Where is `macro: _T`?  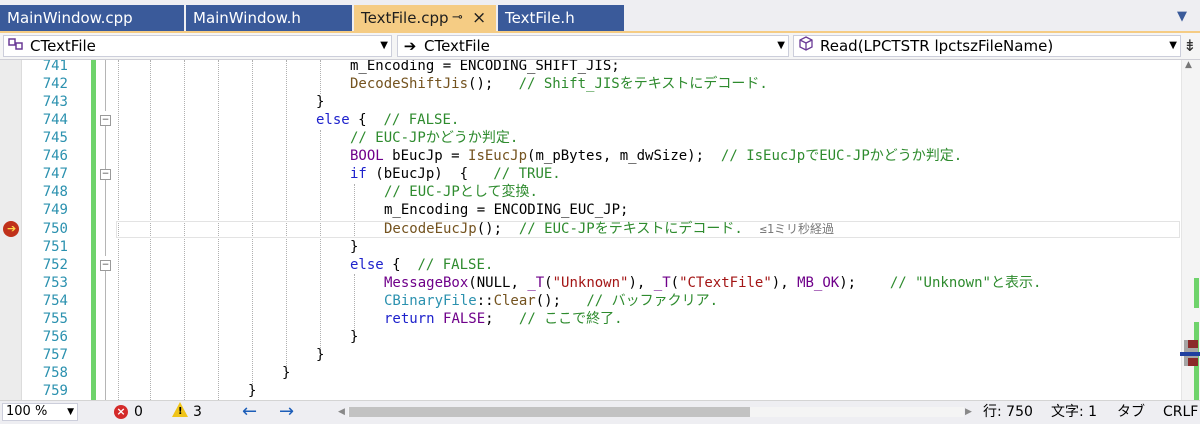
macro: _T is located at coordinates (662, 283).